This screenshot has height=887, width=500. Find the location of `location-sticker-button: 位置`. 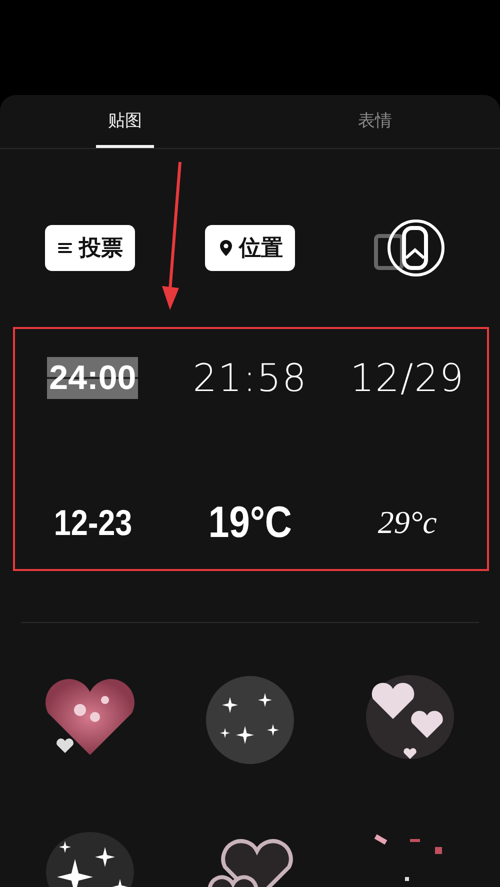

location-sticker-button: 位置 is located at coordinates (250, 248).